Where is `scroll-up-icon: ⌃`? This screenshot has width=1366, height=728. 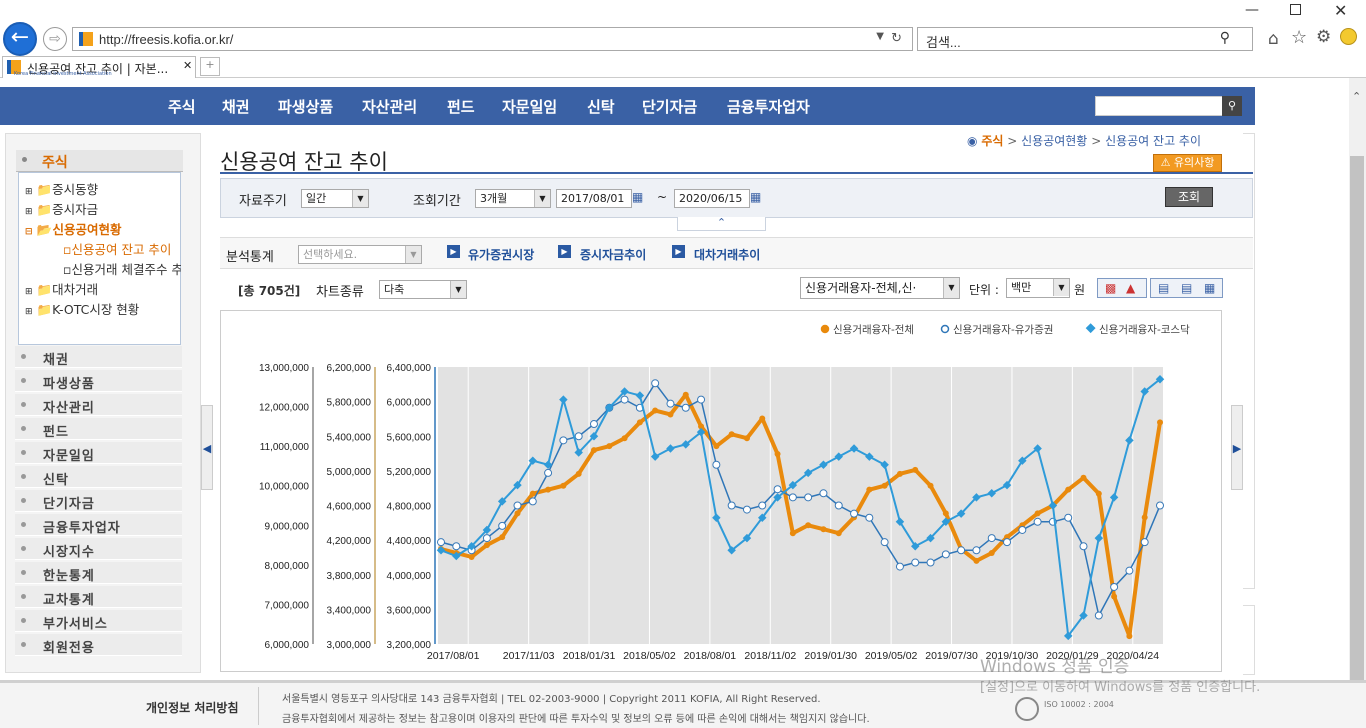 scroll-up-icon: ⌃ is located at coordinates (1356, 96).